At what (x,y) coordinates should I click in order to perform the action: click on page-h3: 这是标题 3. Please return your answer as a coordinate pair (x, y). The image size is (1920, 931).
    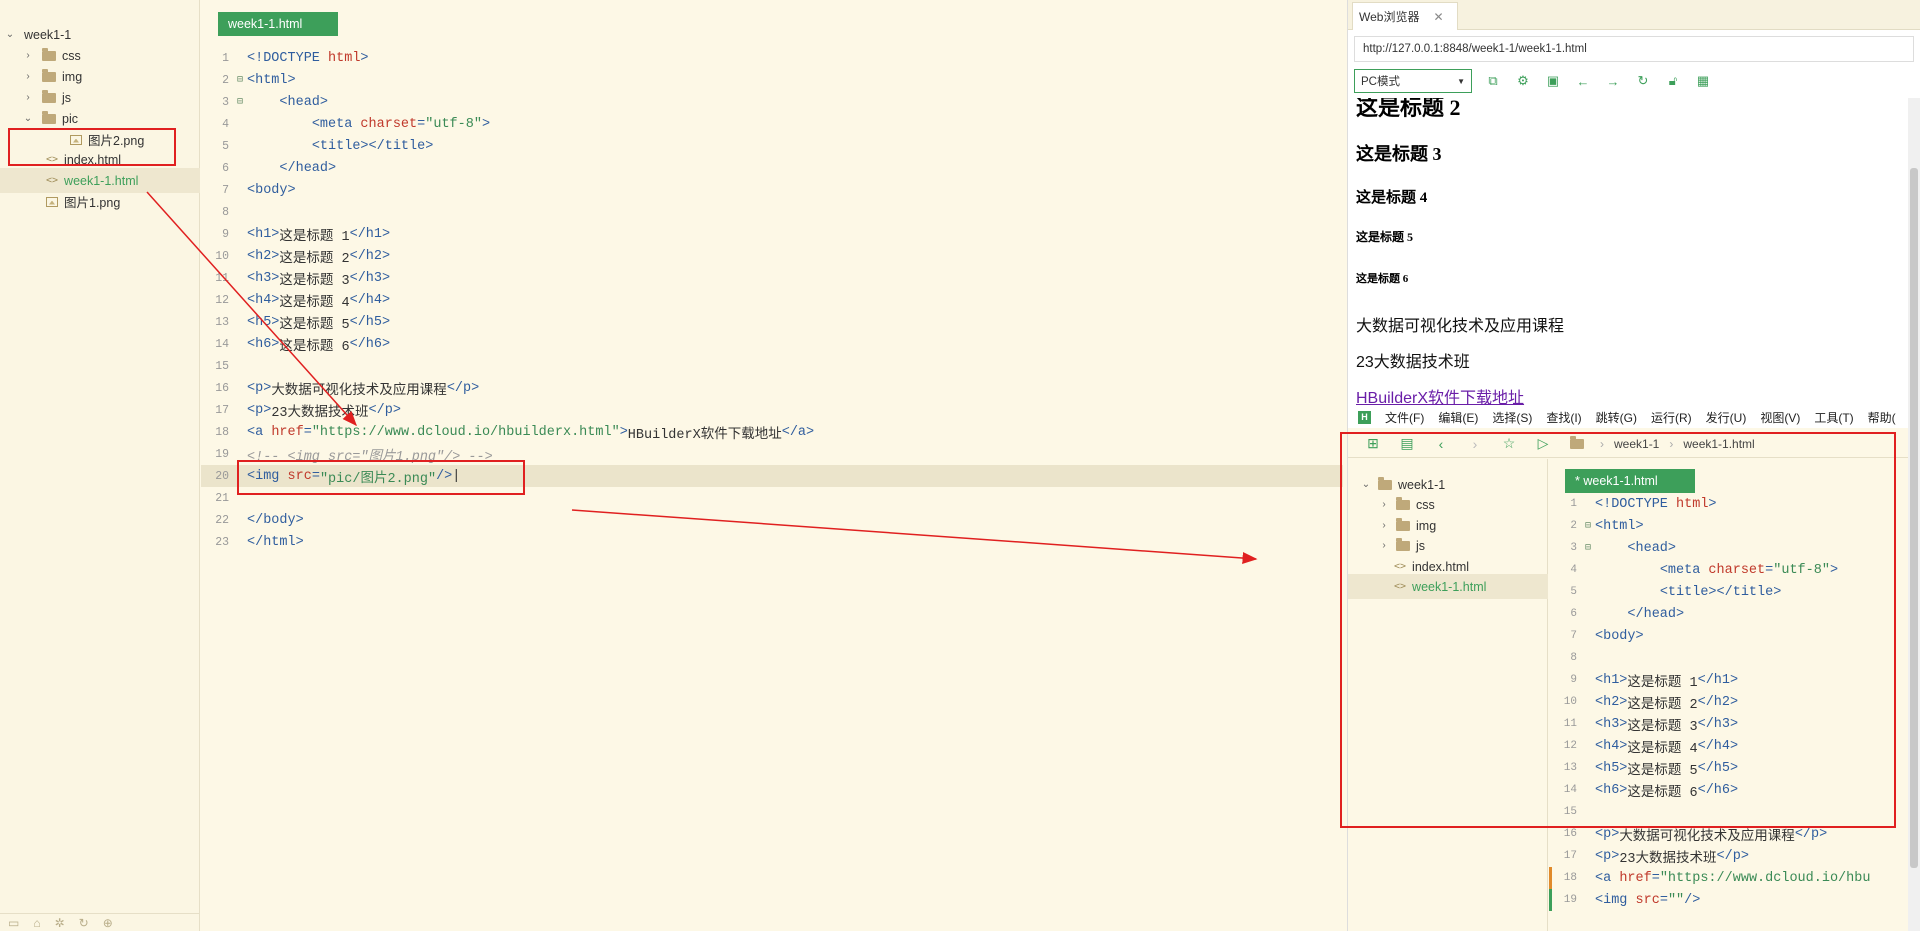
    Looking at the image, I should click on (1399, 154).